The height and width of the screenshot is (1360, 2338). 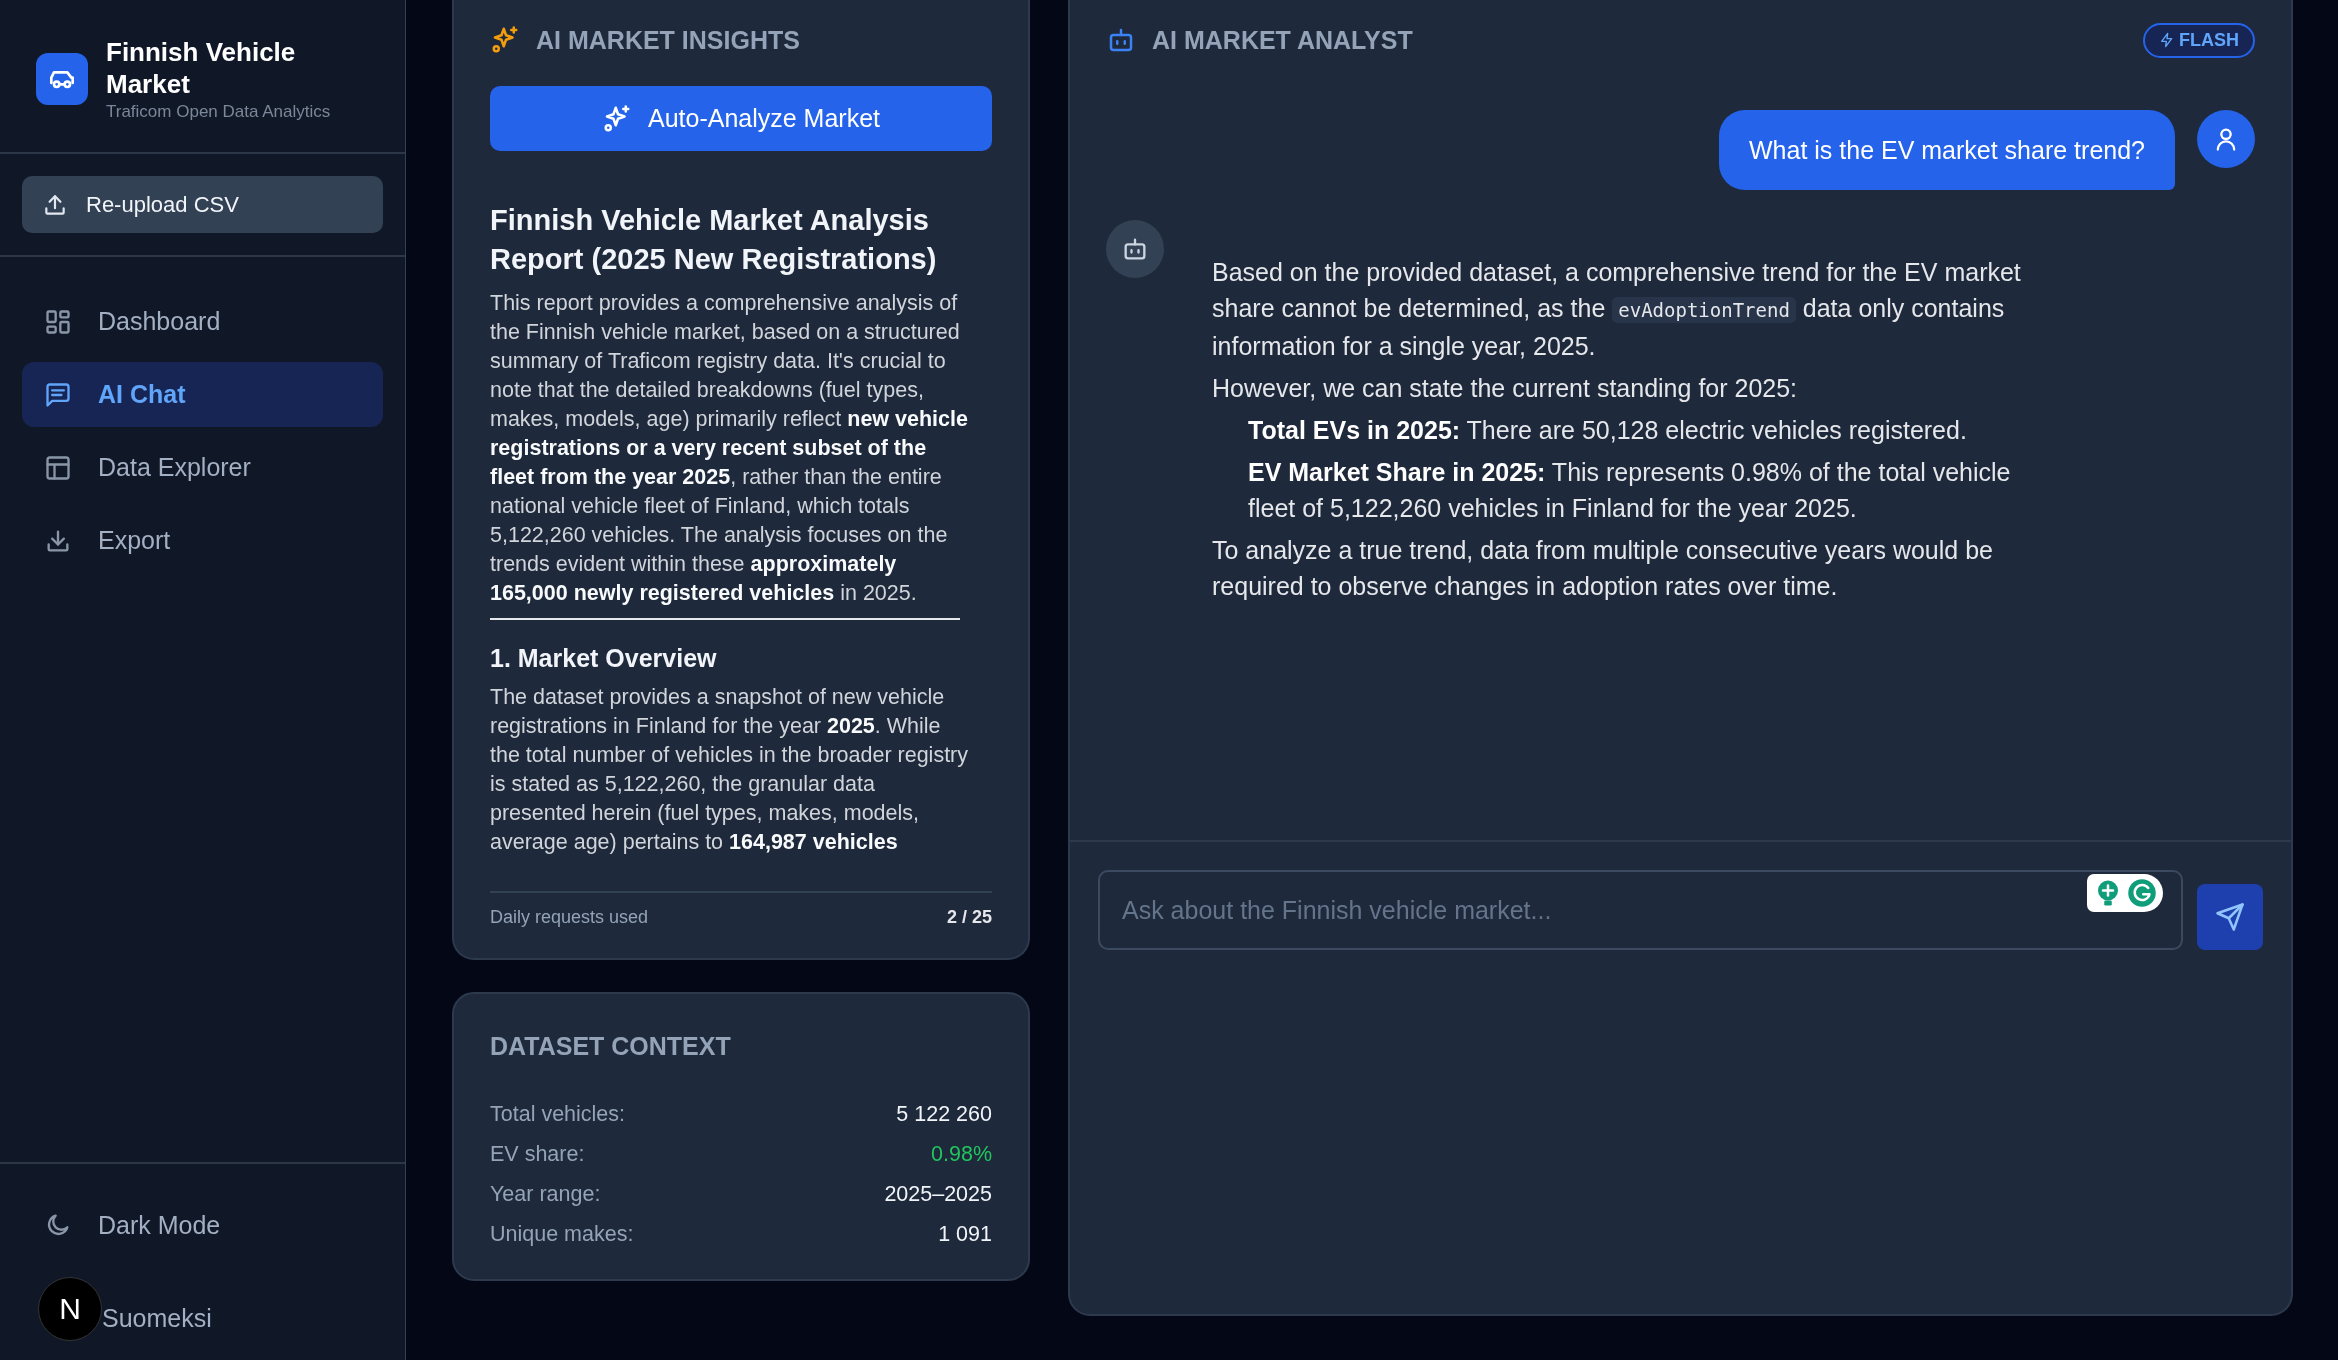 What do you see at coordinates (202, 321) in the screenshot?
I see `nav-item: Dashboard` at bounding box center [202, 321].